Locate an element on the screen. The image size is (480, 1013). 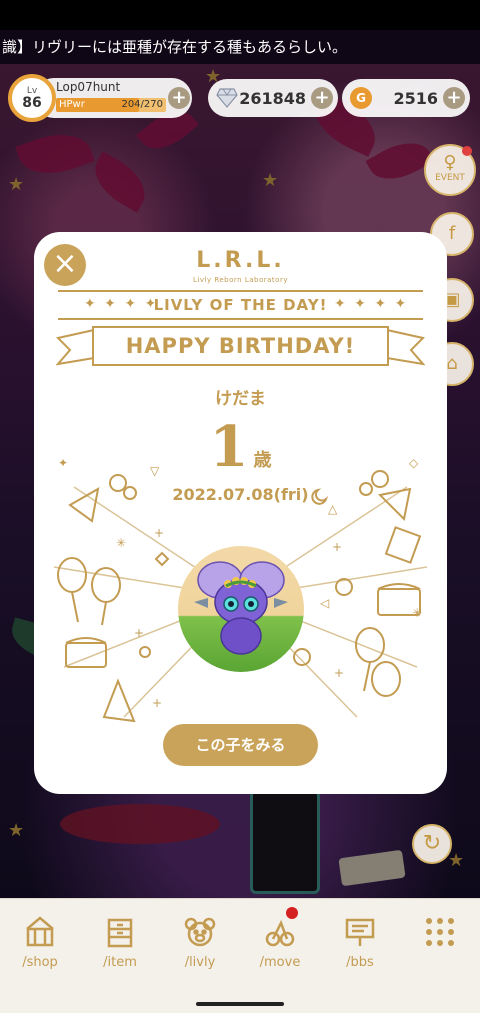
banner-text: HAPPY BIRTHDAY! is located at coordinates (240, 346).